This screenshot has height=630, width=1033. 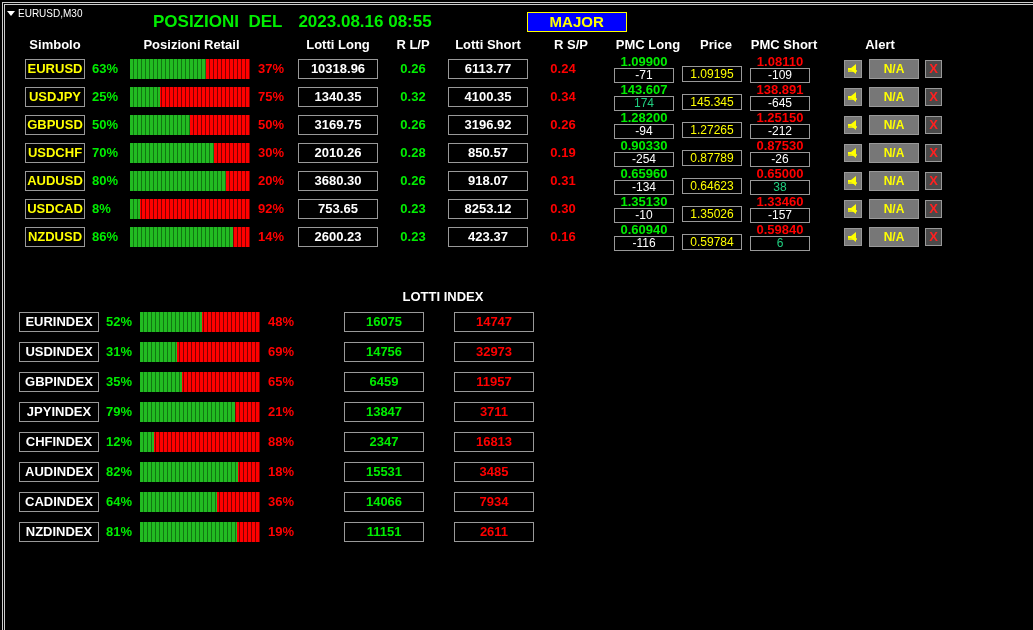 What do you see at coordinates (494, 412) in the screenshot?
I see `lotti-short-value: 3711` at bounding box center [494, 412].